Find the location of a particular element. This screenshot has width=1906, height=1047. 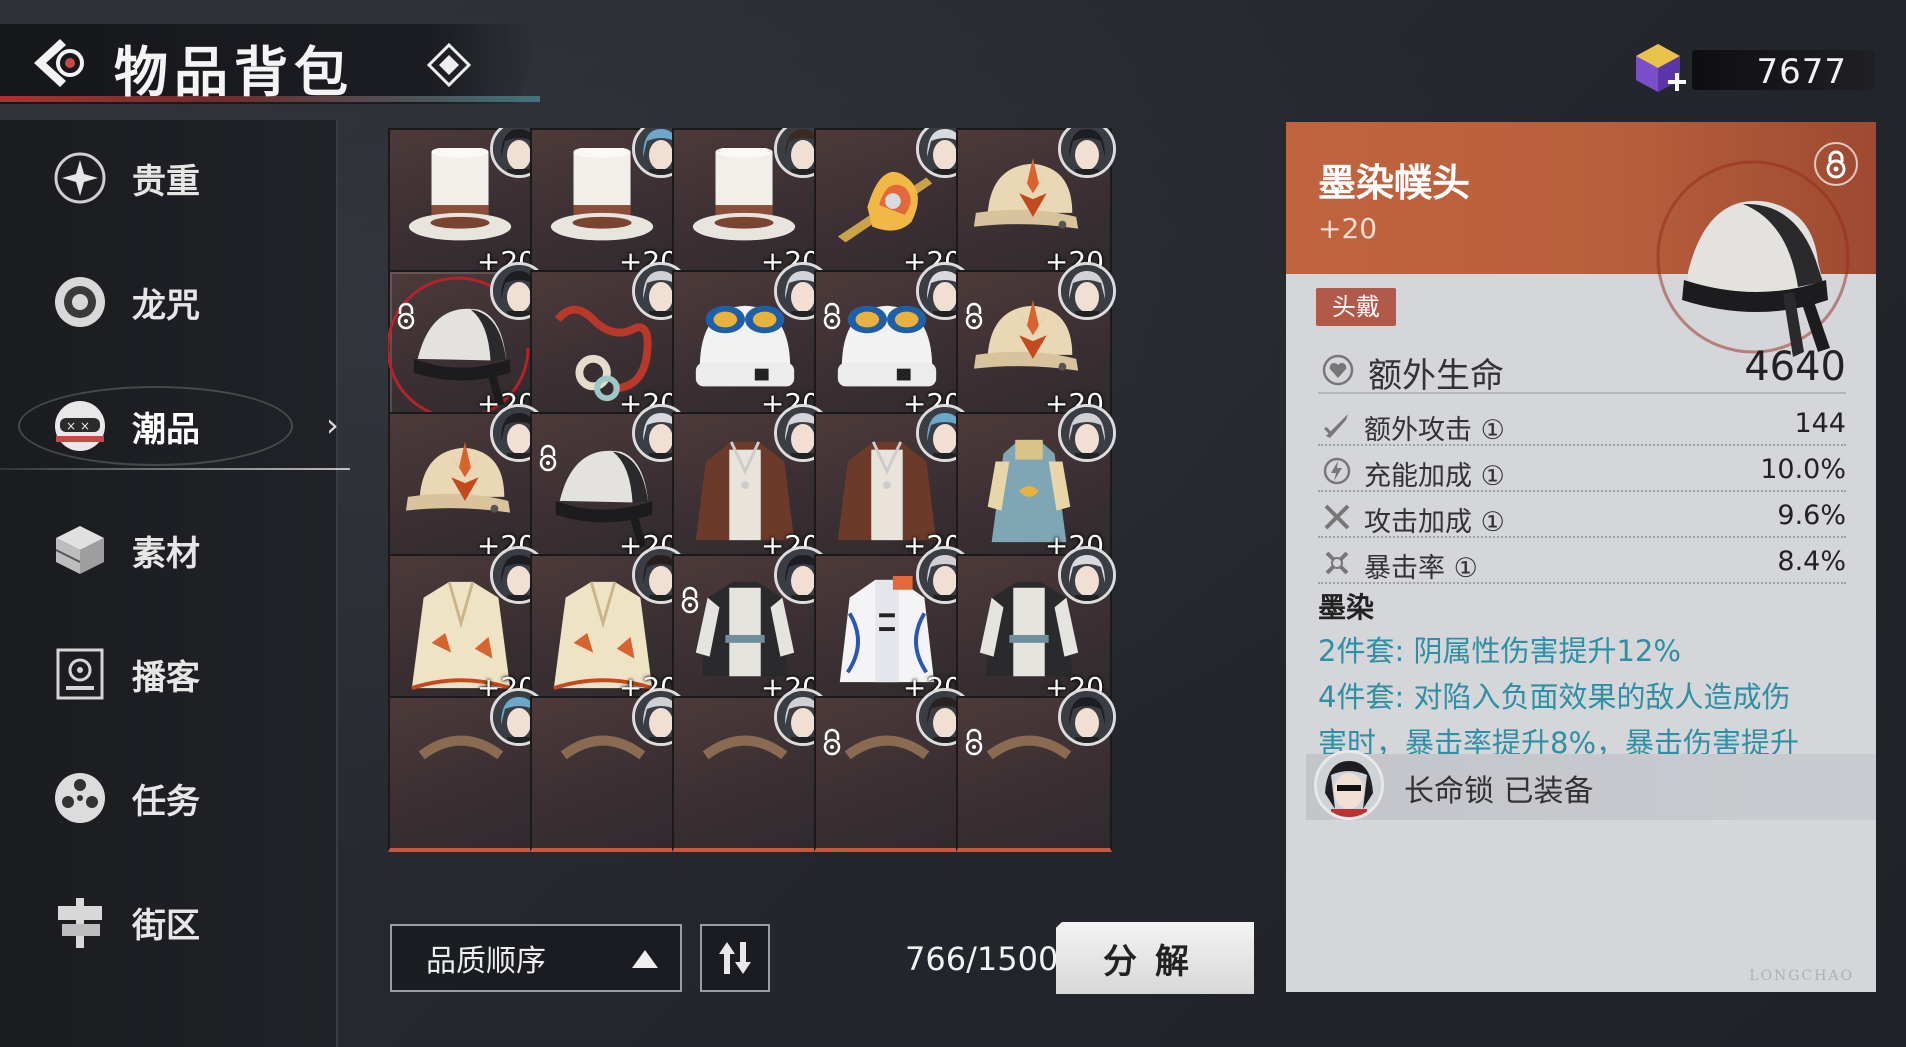

back-button is located at coordinates (60, 63).